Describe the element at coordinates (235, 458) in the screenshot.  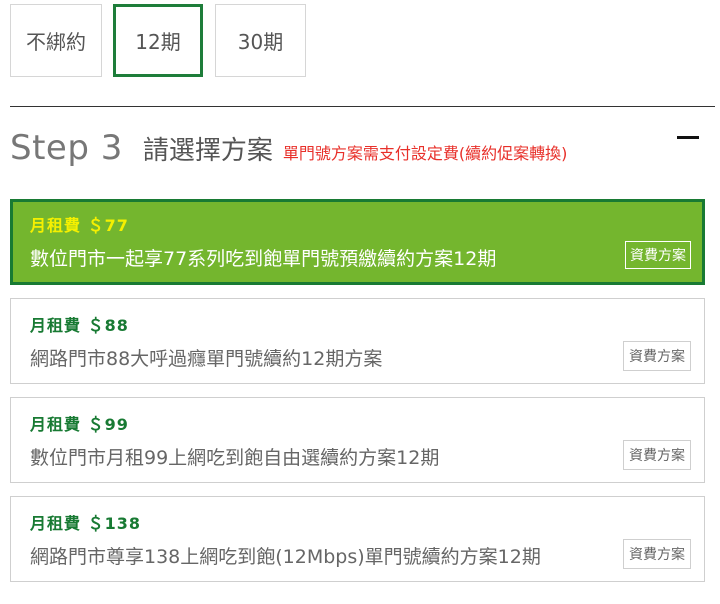
I see `plan-name: 數位門市月租99上網吃到飽自由選續約方案12期` at that location.